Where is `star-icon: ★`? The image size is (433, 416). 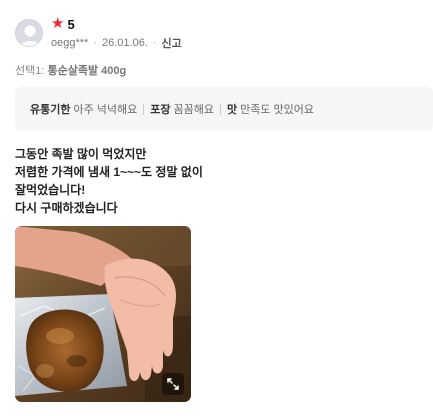 star-icon: ★ is located at coordinates (58, 23).